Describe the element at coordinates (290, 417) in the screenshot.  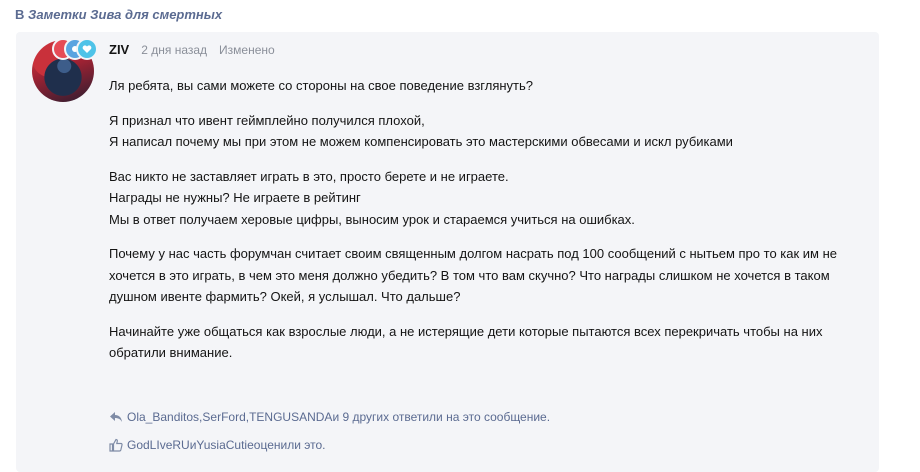
I see `reply-user-link: TENGUSANDA` at that location.